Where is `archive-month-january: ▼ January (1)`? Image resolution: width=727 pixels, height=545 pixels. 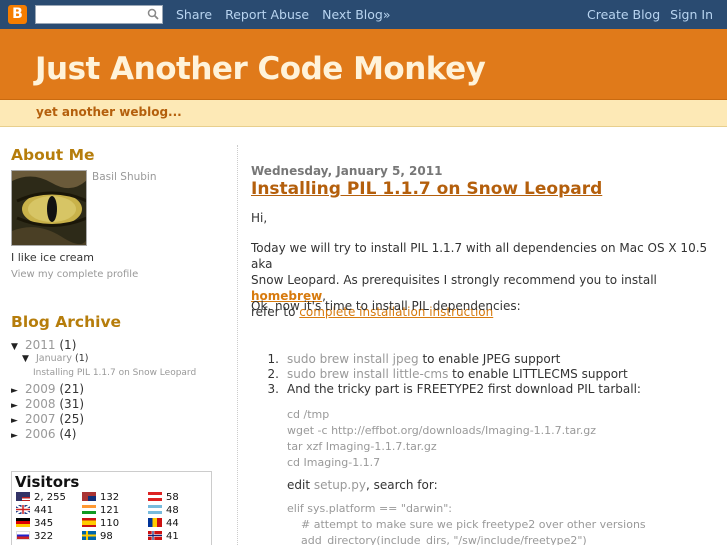
archive-month-january: ▼ January (1) is located at coordinates (55, 358).